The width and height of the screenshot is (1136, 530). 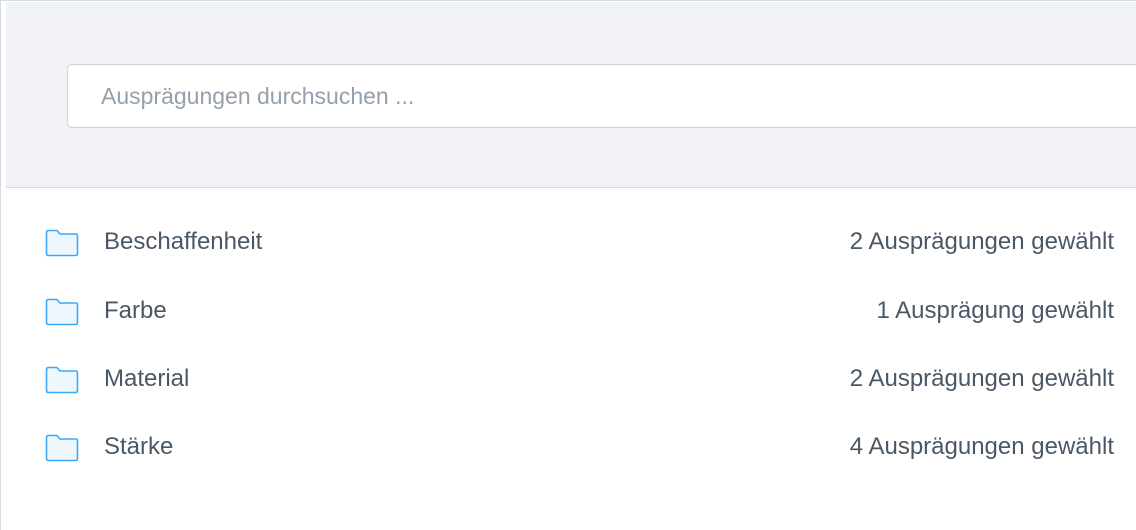 What do you see at coordinates (183, 241) in the screenshot?
I see `item-label: Beschaffenheit` at bounding box center [183, 241].